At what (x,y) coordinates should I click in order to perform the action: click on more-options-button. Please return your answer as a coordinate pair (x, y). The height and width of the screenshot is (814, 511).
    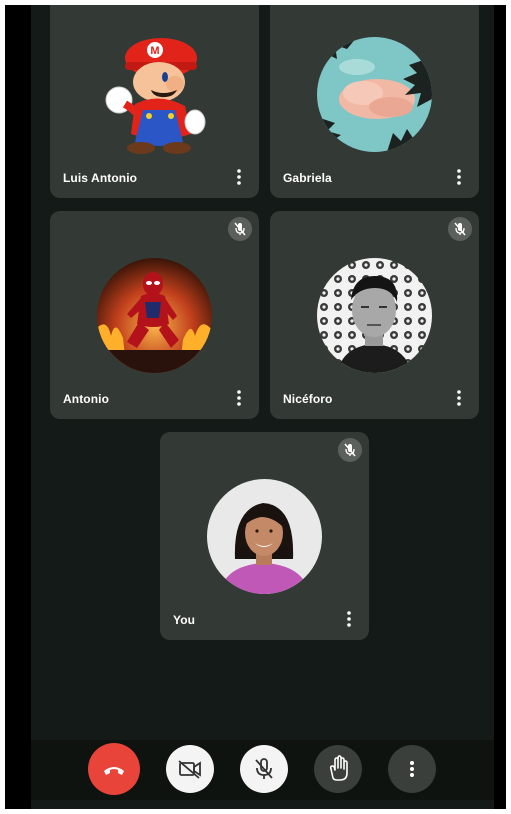
    Looking at the image, I should click on (412, 769).